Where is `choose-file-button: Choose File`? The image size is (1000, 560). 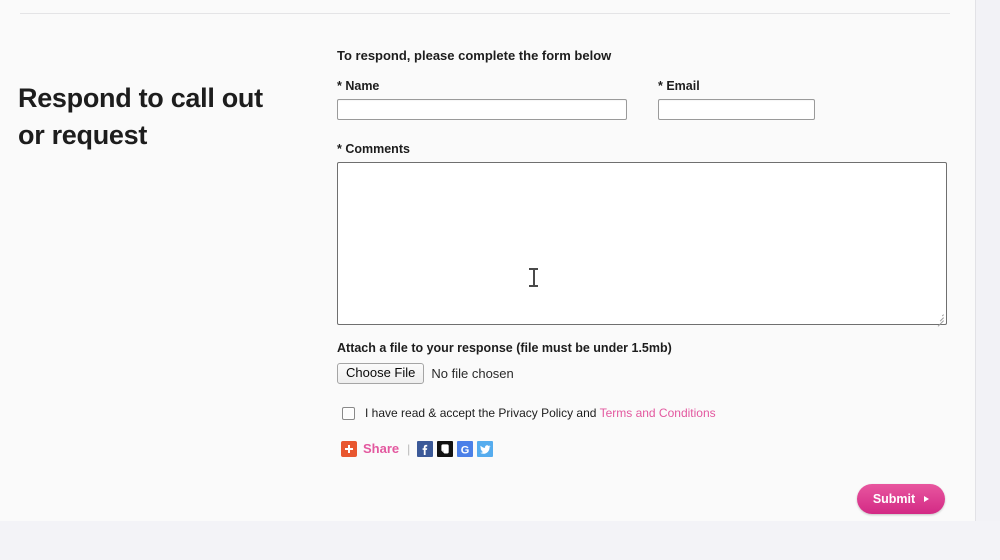
choose-file-button: Choose File is located at coordinates (381, 373).